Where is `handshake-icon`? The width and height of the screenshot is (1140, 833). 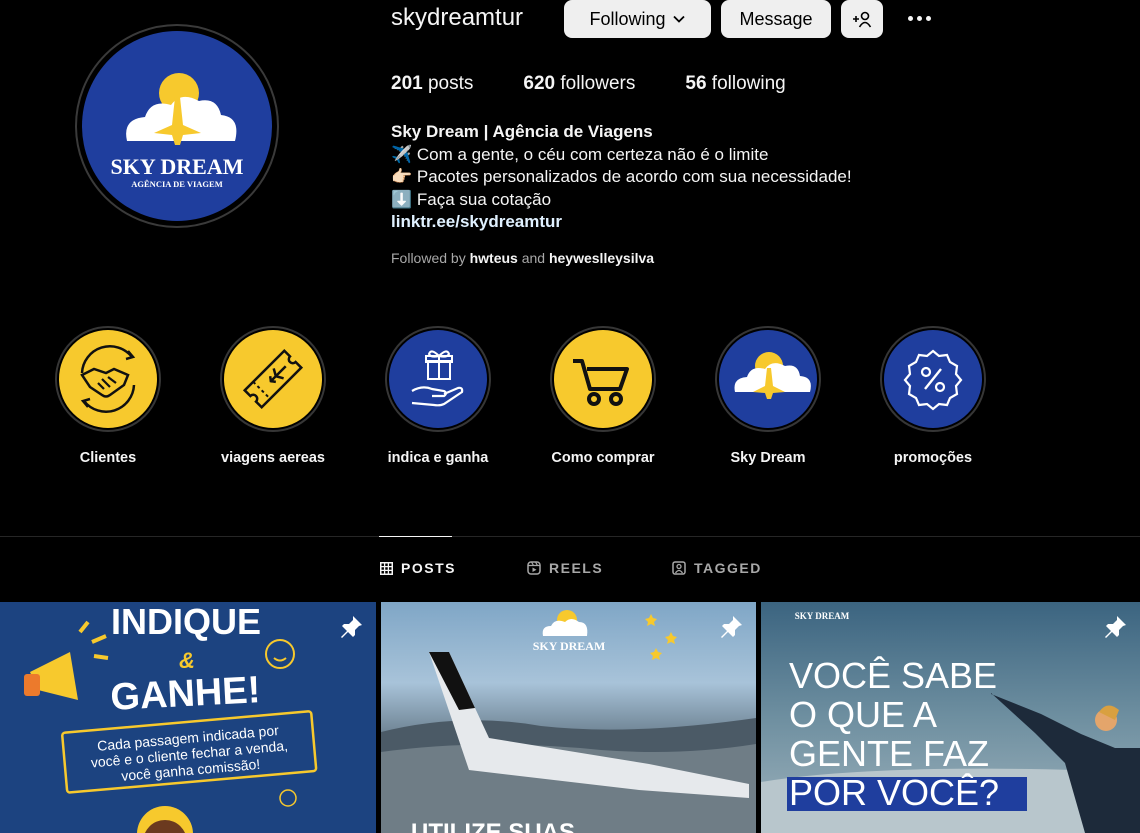 handshake-icon is located at coordinates (108, 379).